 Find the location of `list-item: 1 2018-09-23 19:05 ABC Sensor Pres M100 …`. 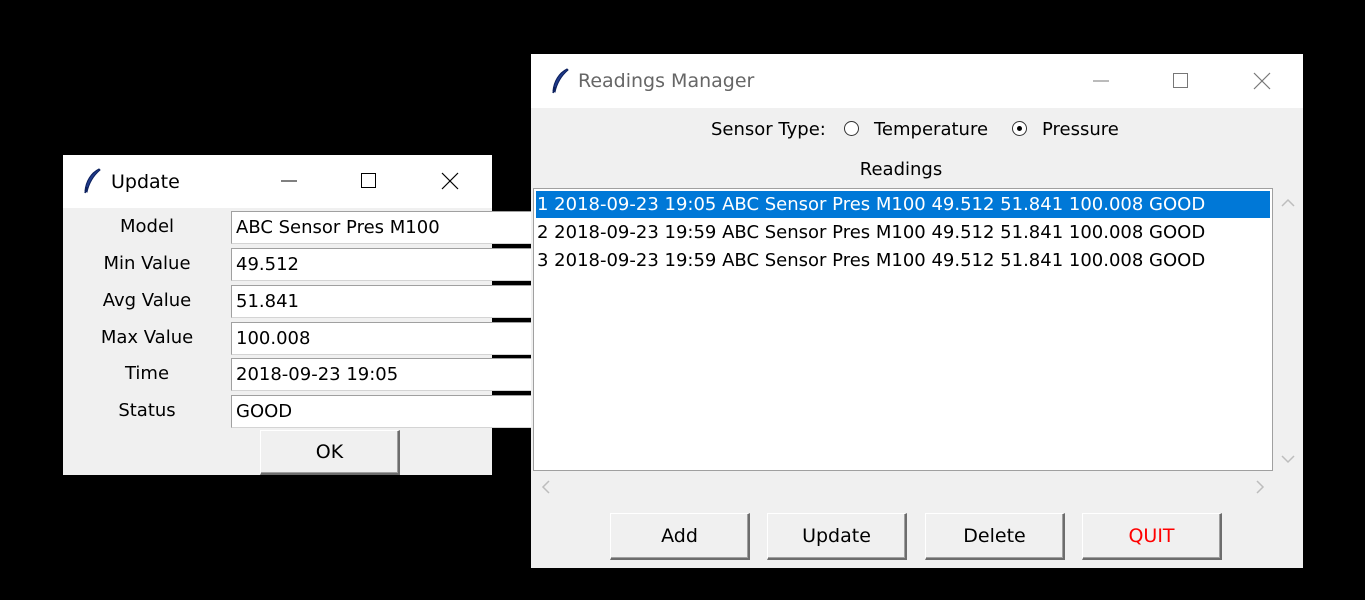

list-item: 1 2018-09-23 19:05 ABC Sensor Pres M100 … is located at coordinates (903, 204).